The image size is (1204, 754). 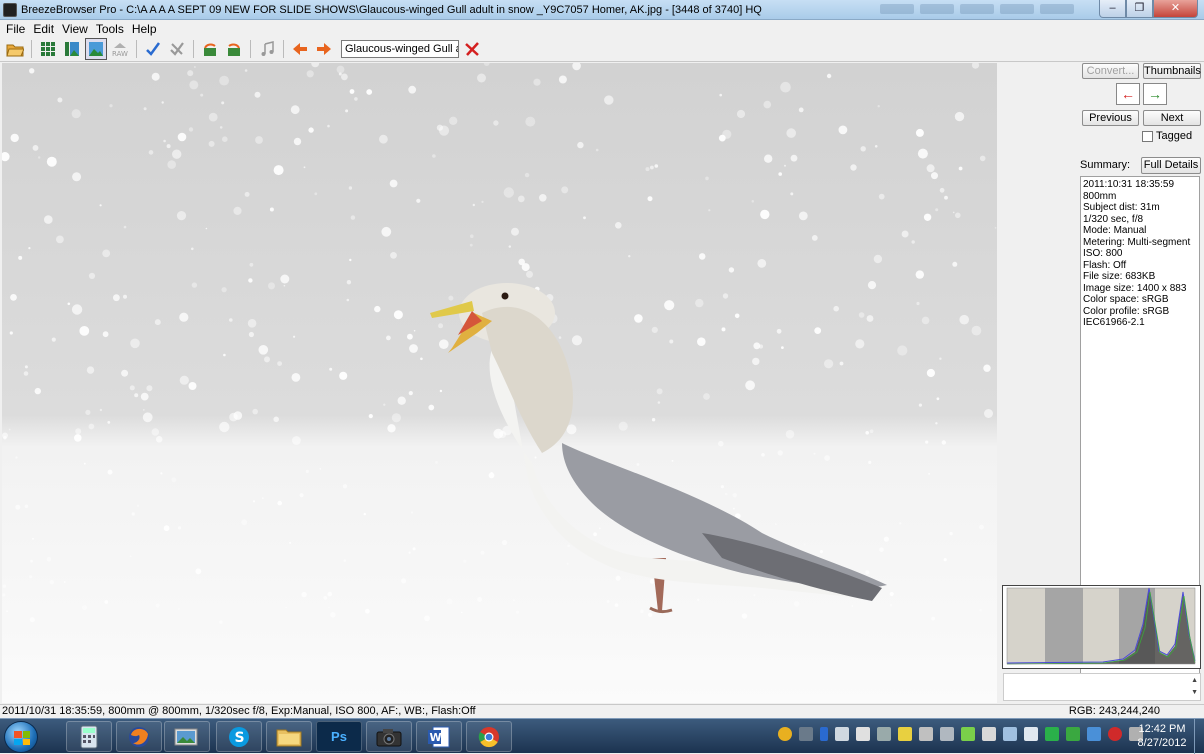 What do you see at coordinates (1105, 265) in the screenshot?
I see `summary-line: Flash: Off` at bounding box center [1105, 265].